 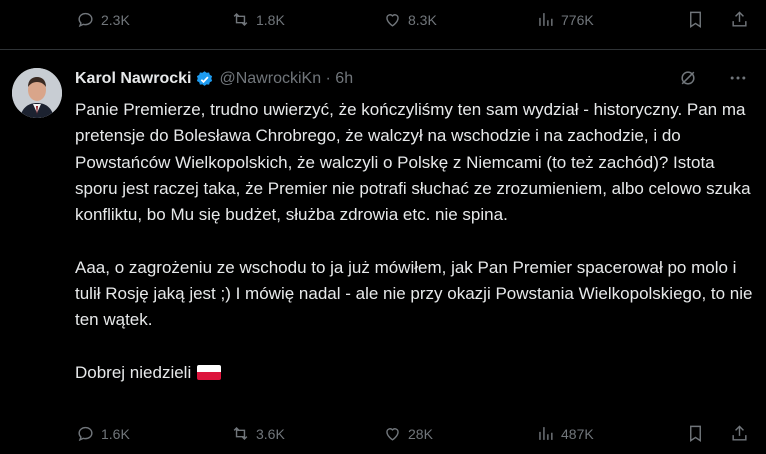 I want to click on bottom-action-bar: 1.6K 3.6K 28K 487K, so click(x=383, y=434).